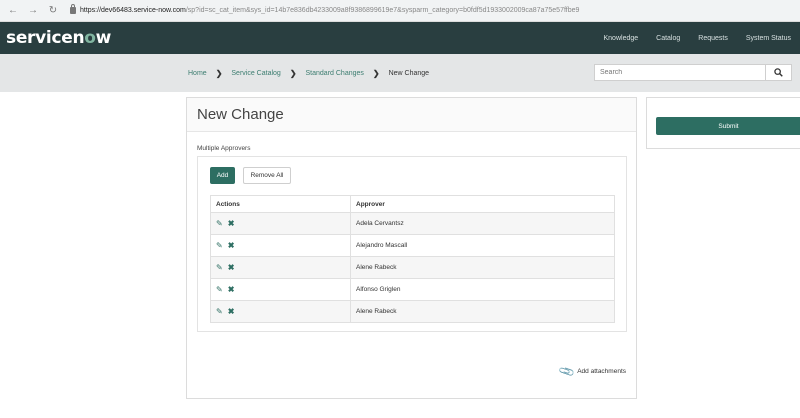 The width and height of the screenshot is (800, 418). What do you see at coordinates (482, 289) in the screenshot?
I see `approver-cell: Alfonso Griglen` at bounding box center [482, 289].